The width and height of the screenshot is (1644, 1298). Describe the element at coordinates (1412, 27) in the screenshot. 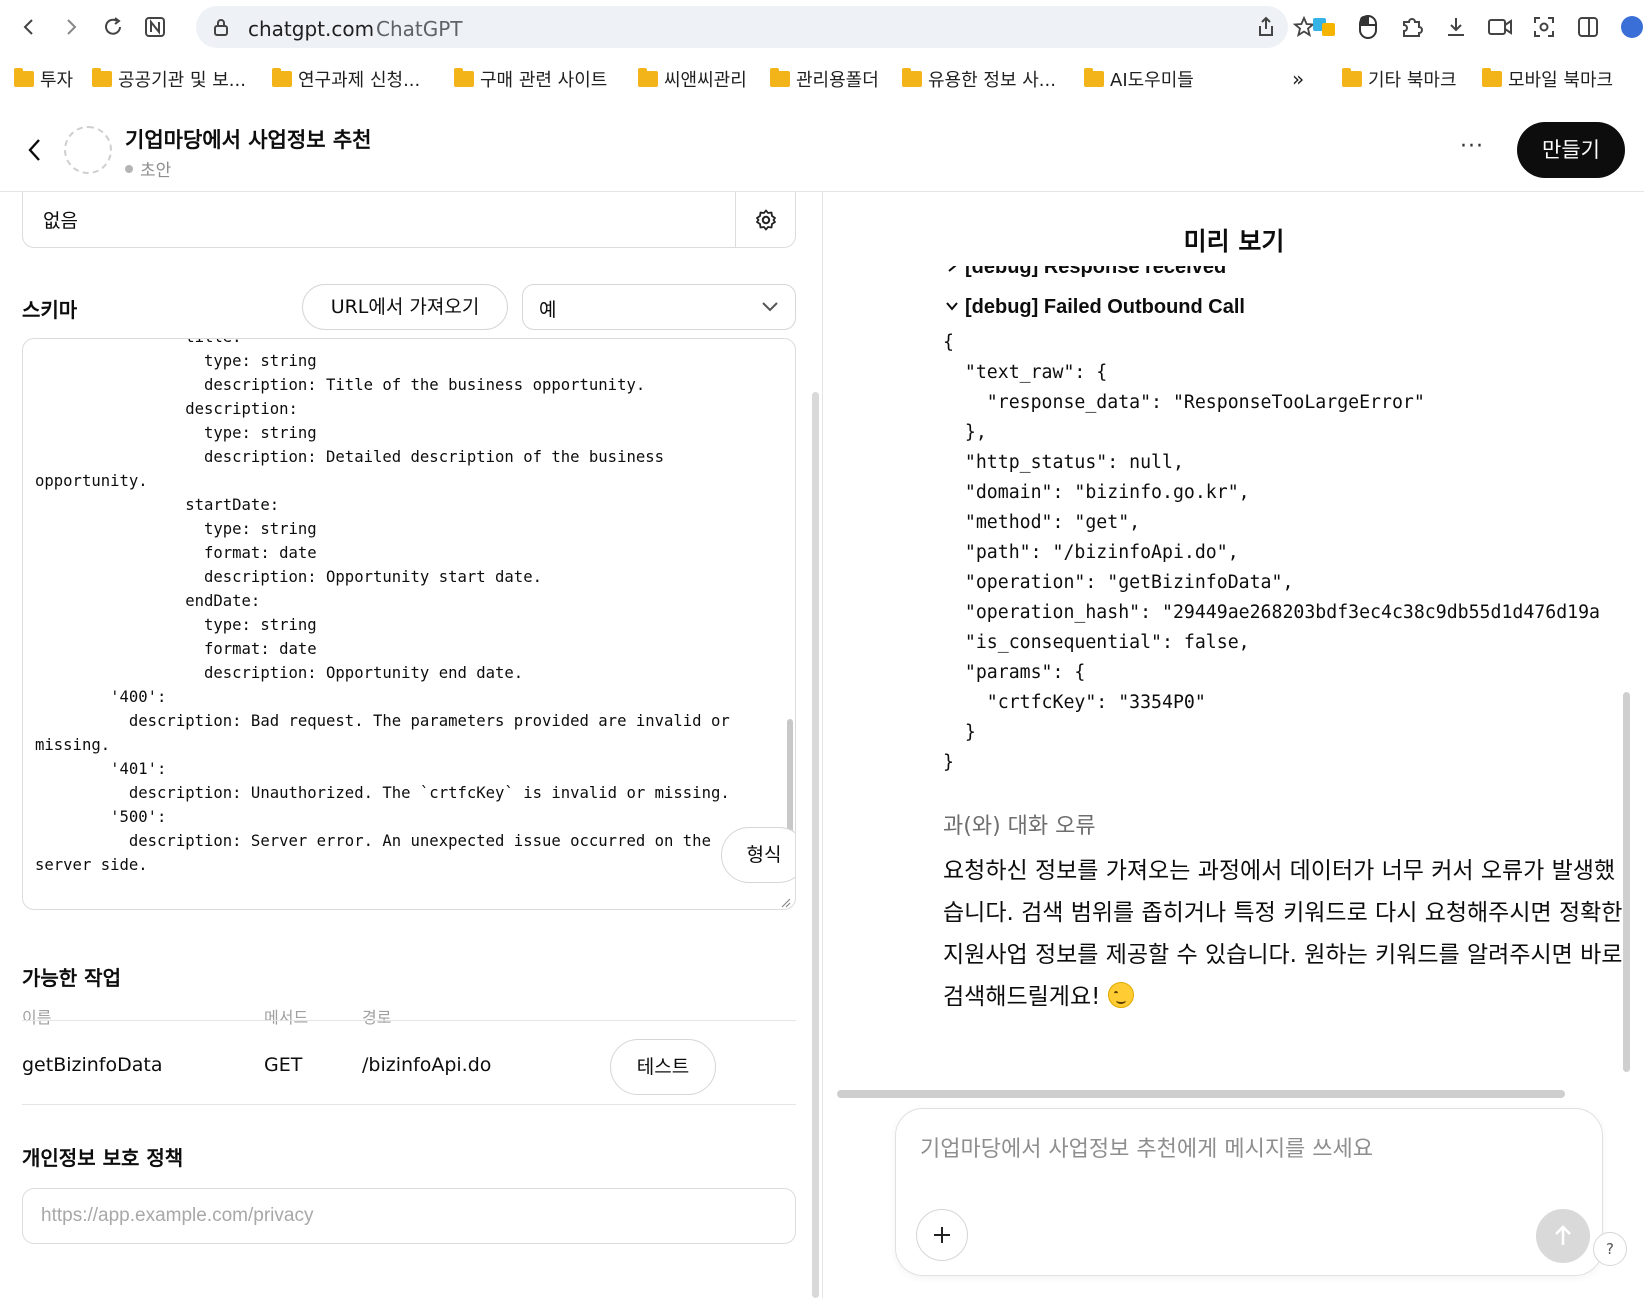

I see `extensions-puzzle-icon` at that location.